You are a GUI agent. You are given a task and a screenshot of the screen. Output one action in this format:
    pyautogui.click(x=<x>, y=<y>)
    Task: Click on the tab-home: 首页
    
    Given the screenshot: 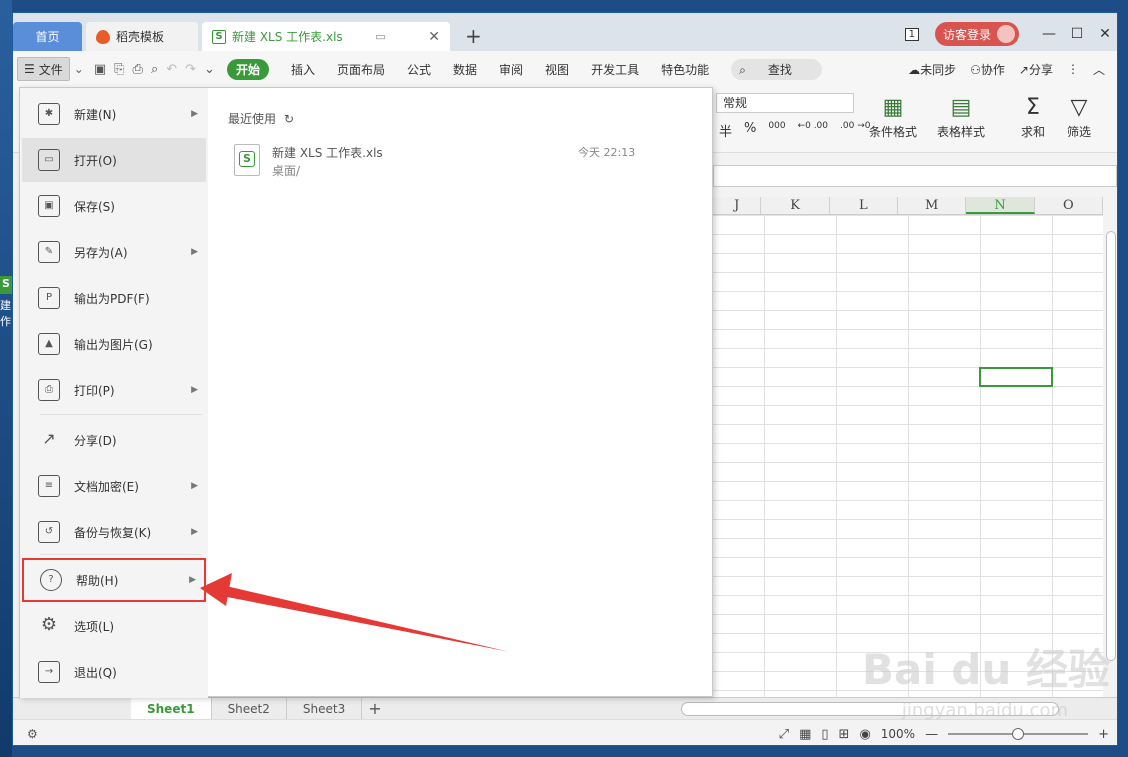 What is the action you would take?
    pyautogui.click(x=47, y=36)
    